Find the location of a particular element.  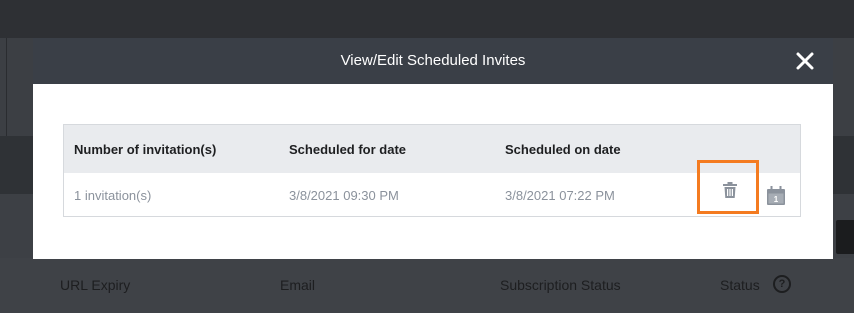

column-status: Status is located at coordinates (740, 285).